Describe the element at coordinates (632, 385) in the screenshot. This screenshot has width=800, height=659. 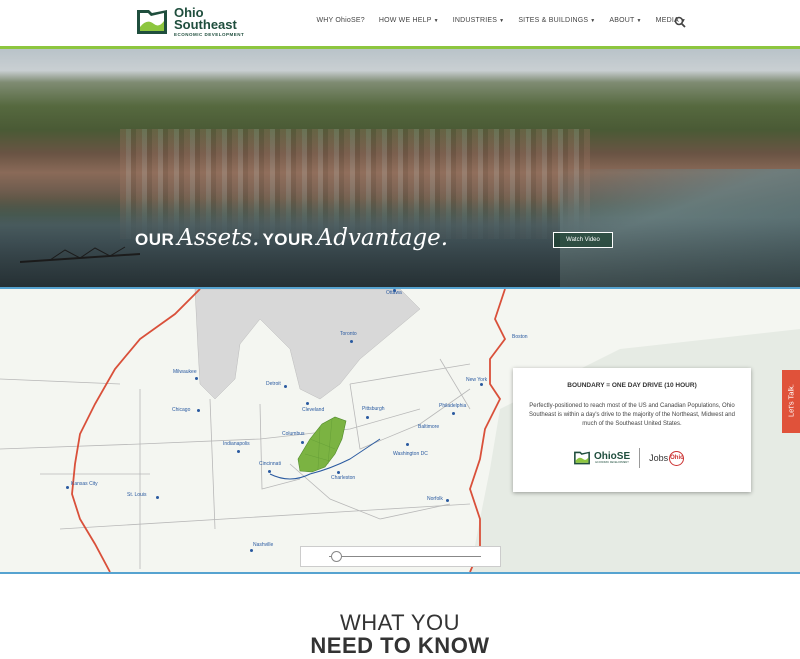
I see `info-title: BOUNDARY = ONE DAY DRIVE (10 HOUR)` at that location.